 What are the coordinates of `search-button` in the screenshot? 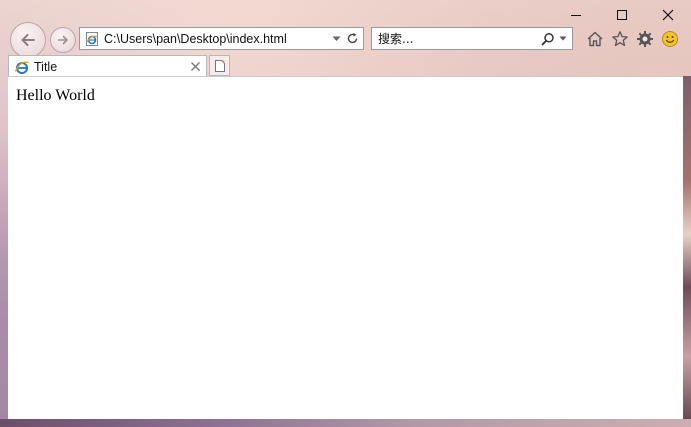 It's located at (548, 38).